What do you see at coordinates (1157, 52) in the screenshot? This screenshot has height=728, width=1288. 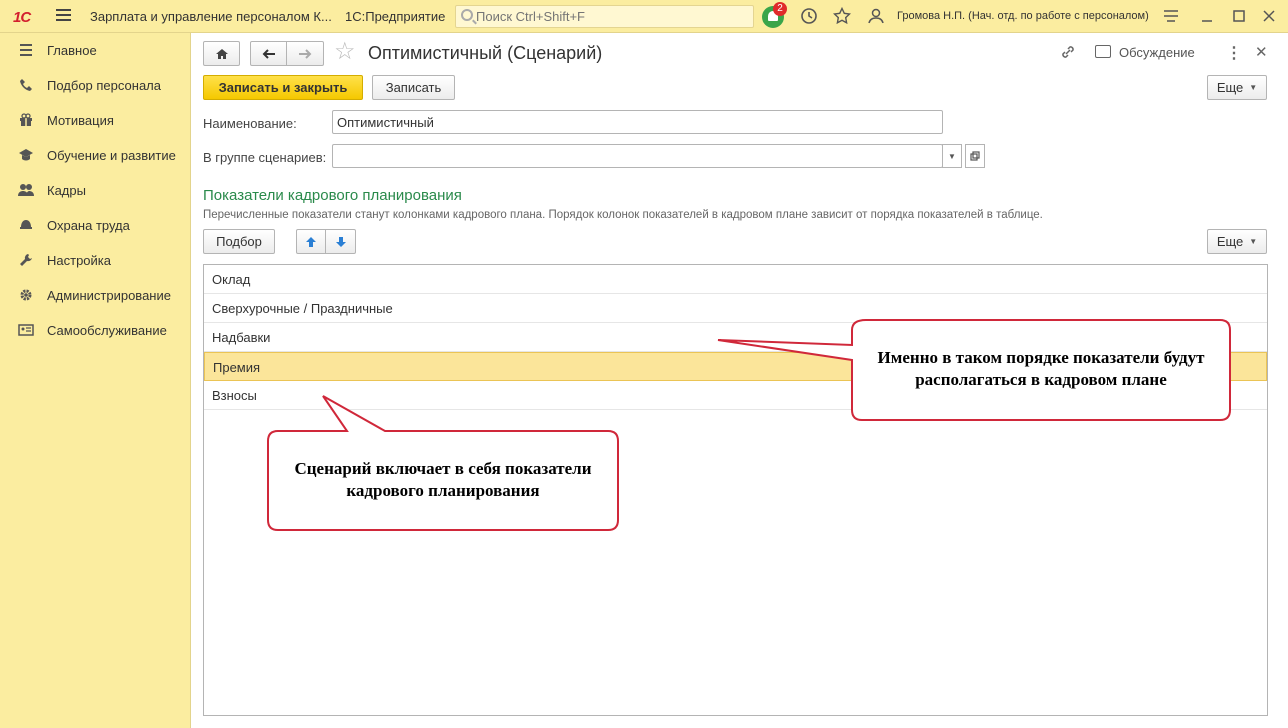 I see `discussion-button: Обсуждение` at bounding box center [1157, 52].